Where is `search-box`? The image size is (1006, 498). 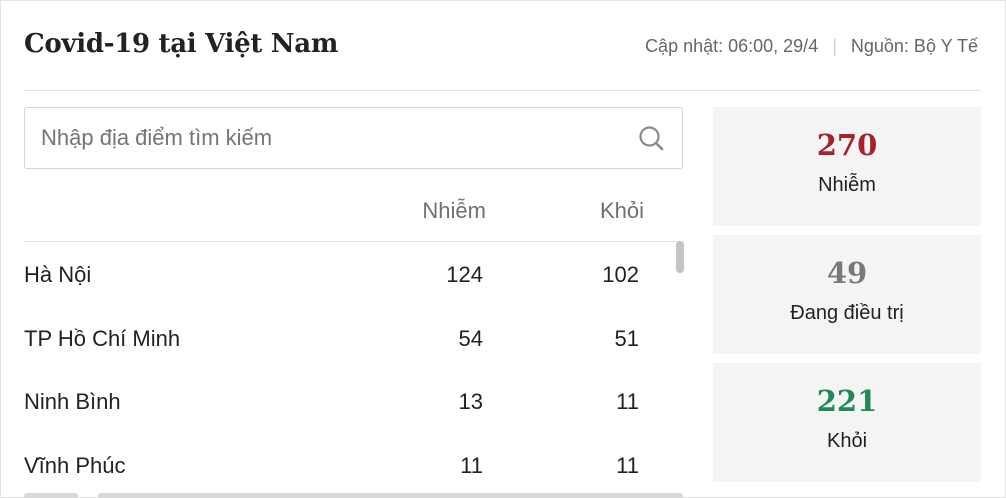
search-box is located at coordinates (353, 138).